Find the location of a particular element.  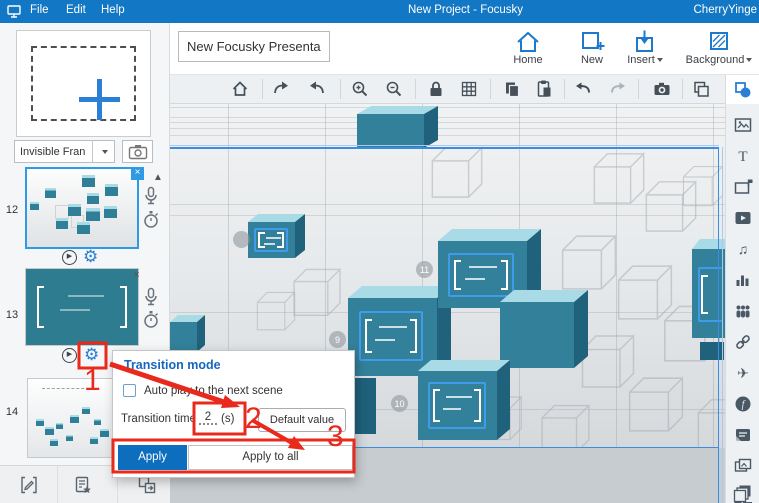

path-badge is located at coordinates (241, 239).